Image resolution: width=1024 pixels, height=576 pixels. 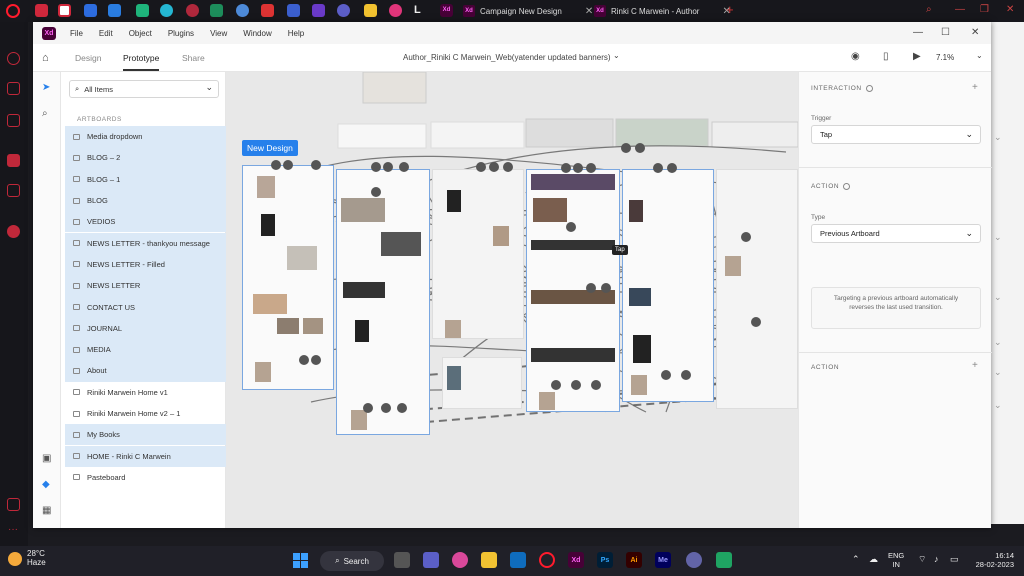 What do you see at coordinates (145, 179) in the screenshot?
I see `layer-item: BLOG – 1` at bounding box center [145, 179].